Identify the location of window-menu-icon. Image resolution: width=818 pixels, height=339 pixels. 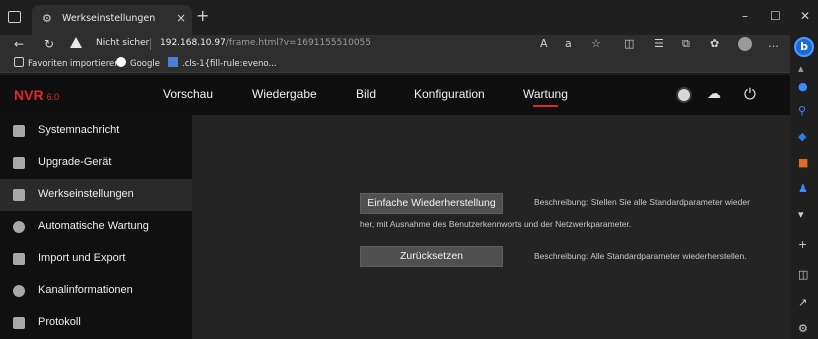
(14, 17).